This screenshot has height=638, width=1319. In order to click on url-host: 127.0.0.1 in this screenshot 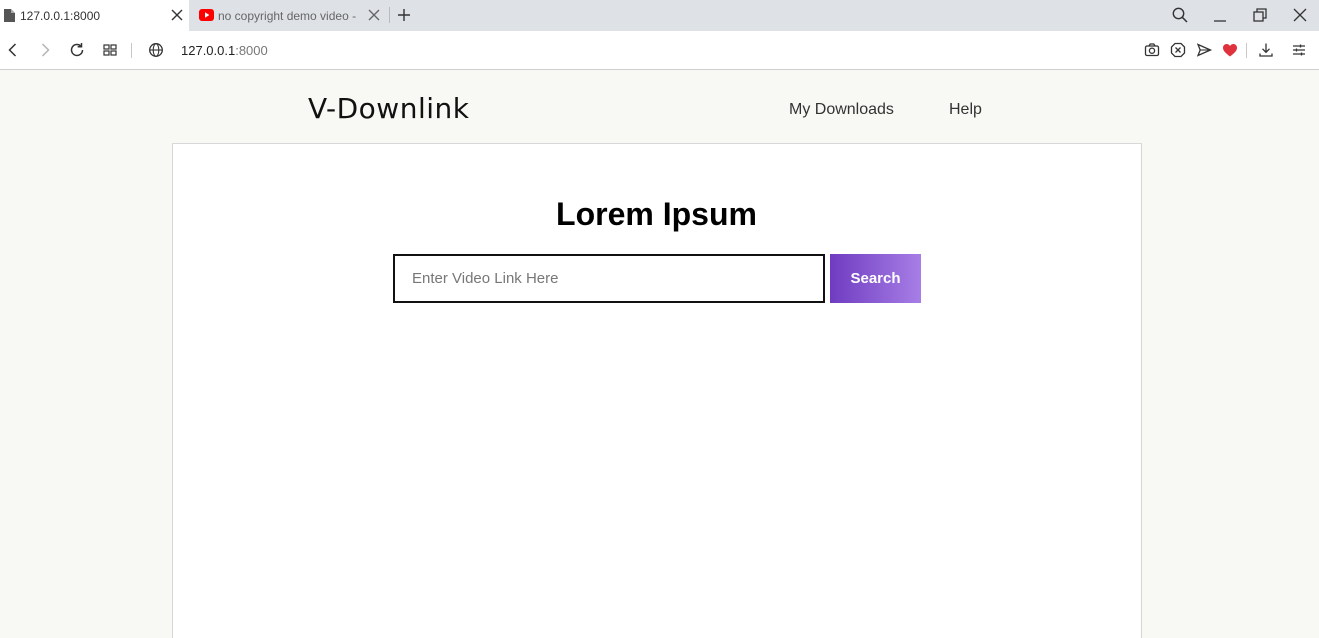, I will do `click(208, 50)`.